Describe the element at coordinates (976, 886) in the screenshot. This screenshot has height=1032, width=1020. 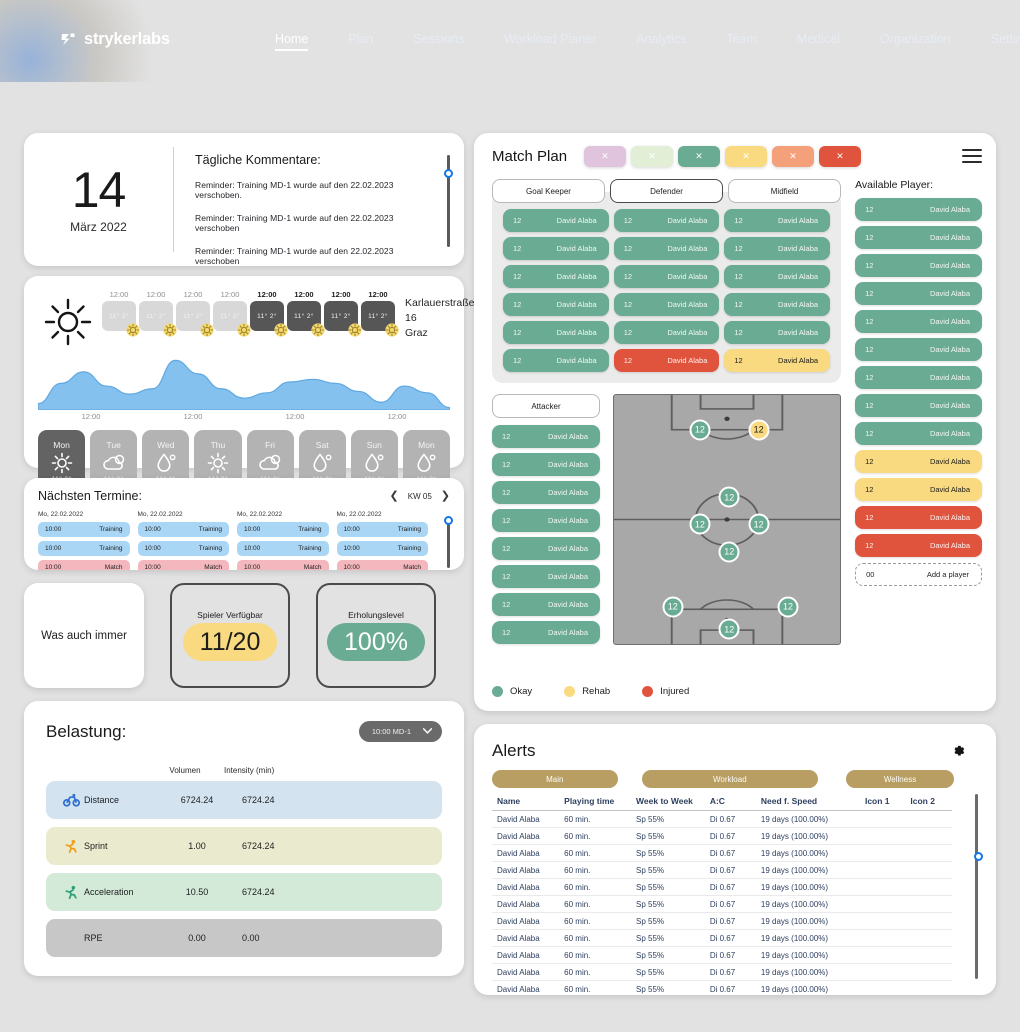
I see `alerts-scrollbar-track` at that location.